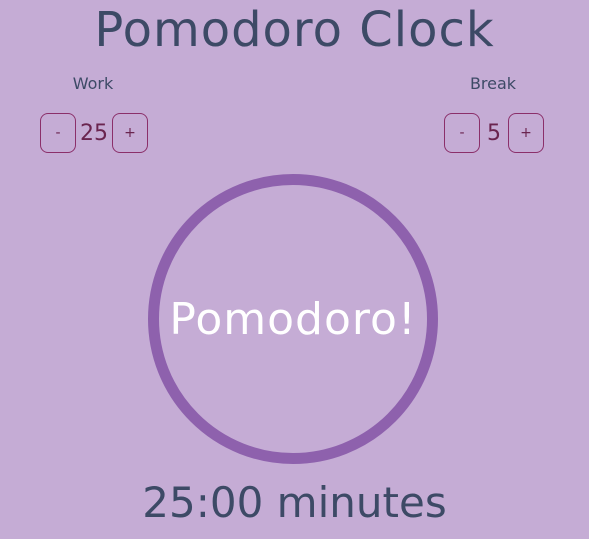 Image resolution: width=589 pixels, height=539 pixels. I want to click on work-label: Work, so click(93, 83).